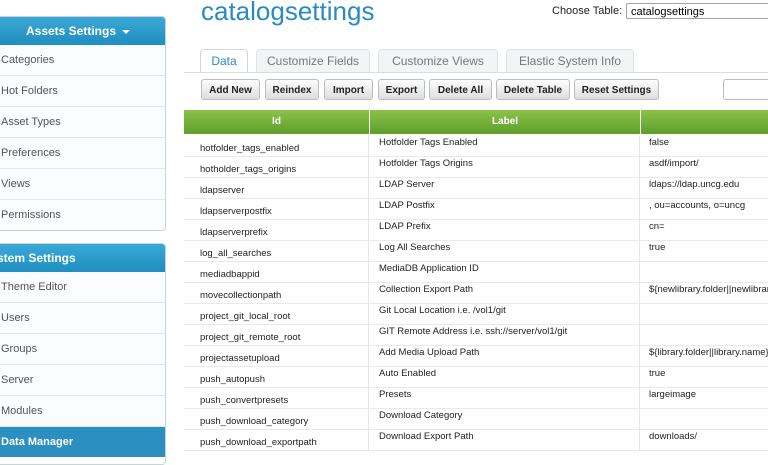 The width and height of the screenshot is (768, 465). What do you see at coordinates (505, 271) in the screenshot?
I see `cell-label: MediaDB Application ID` at bounding box center [505, 271].